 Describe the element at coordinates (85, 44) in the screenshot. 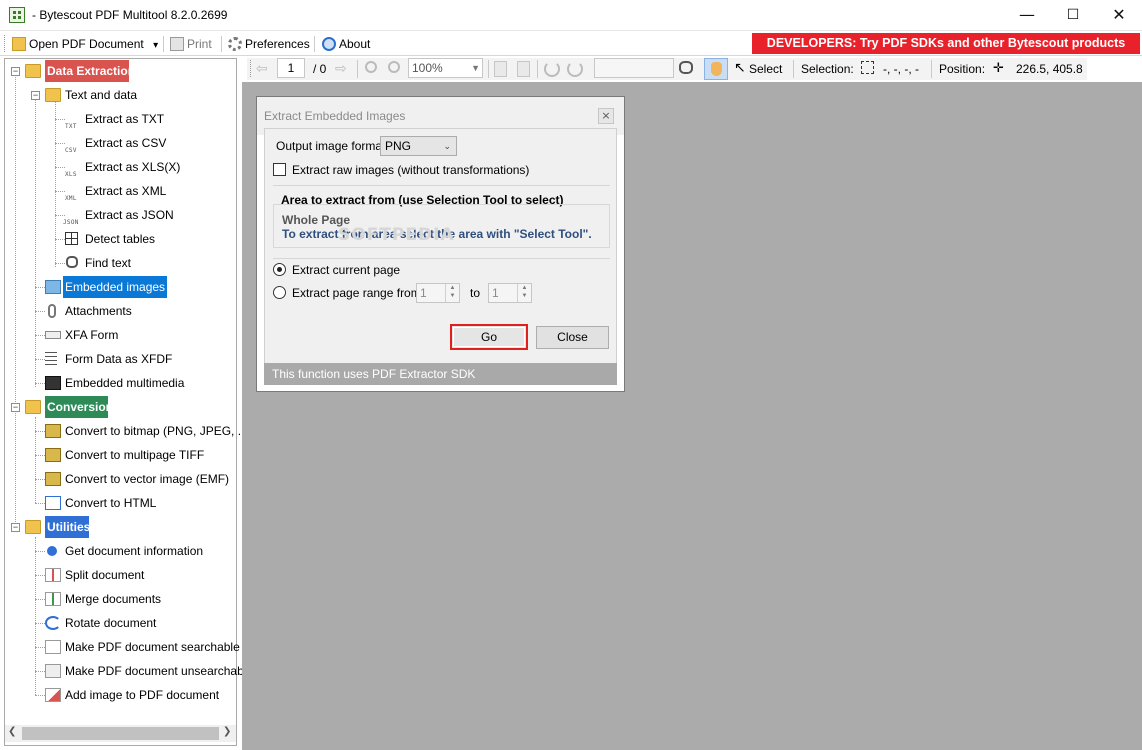

I see `open-pdf-button: Open PDF Document ▾` at that location.